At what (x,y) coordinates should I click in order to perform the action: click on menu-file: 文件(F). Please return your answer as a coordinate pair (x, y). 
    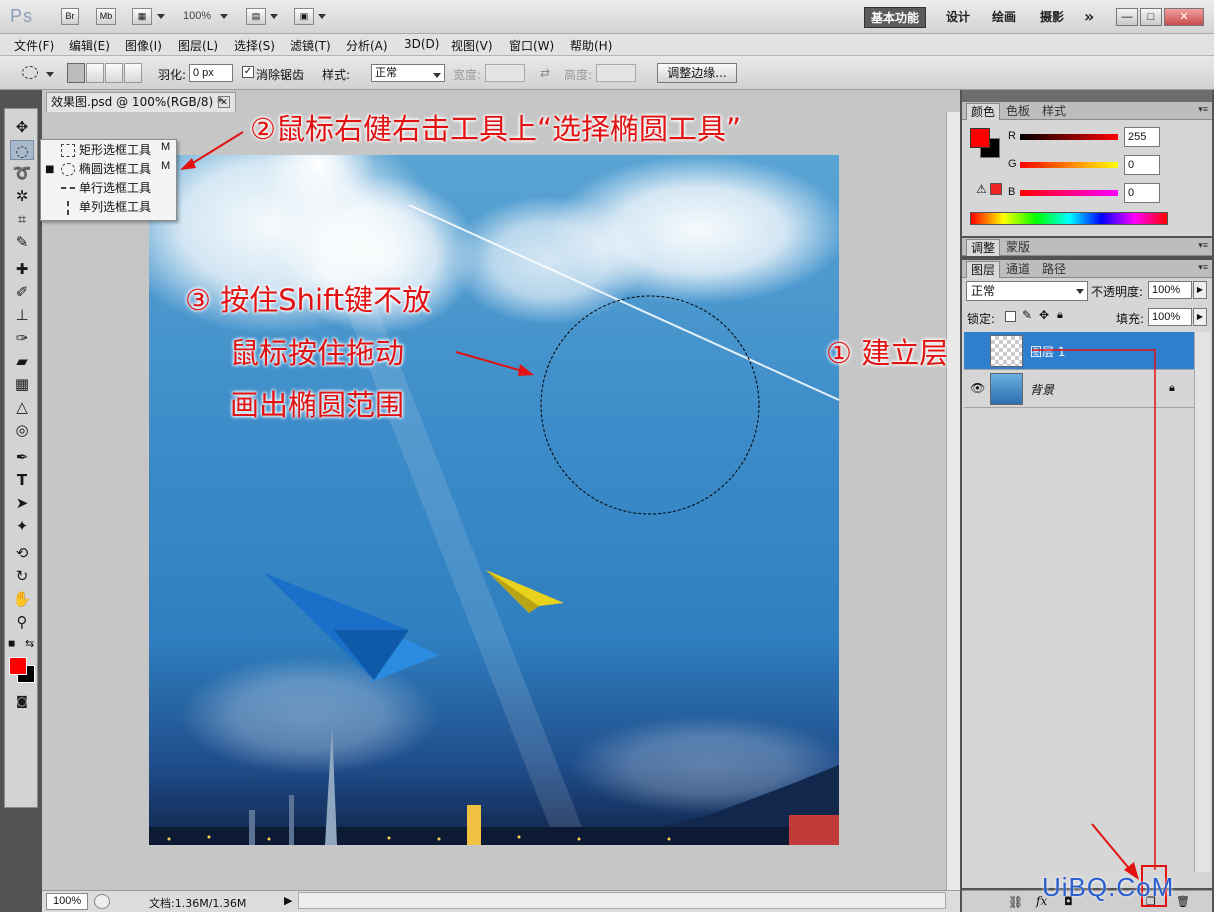
    Looking at the image, I should click on (34, 45).